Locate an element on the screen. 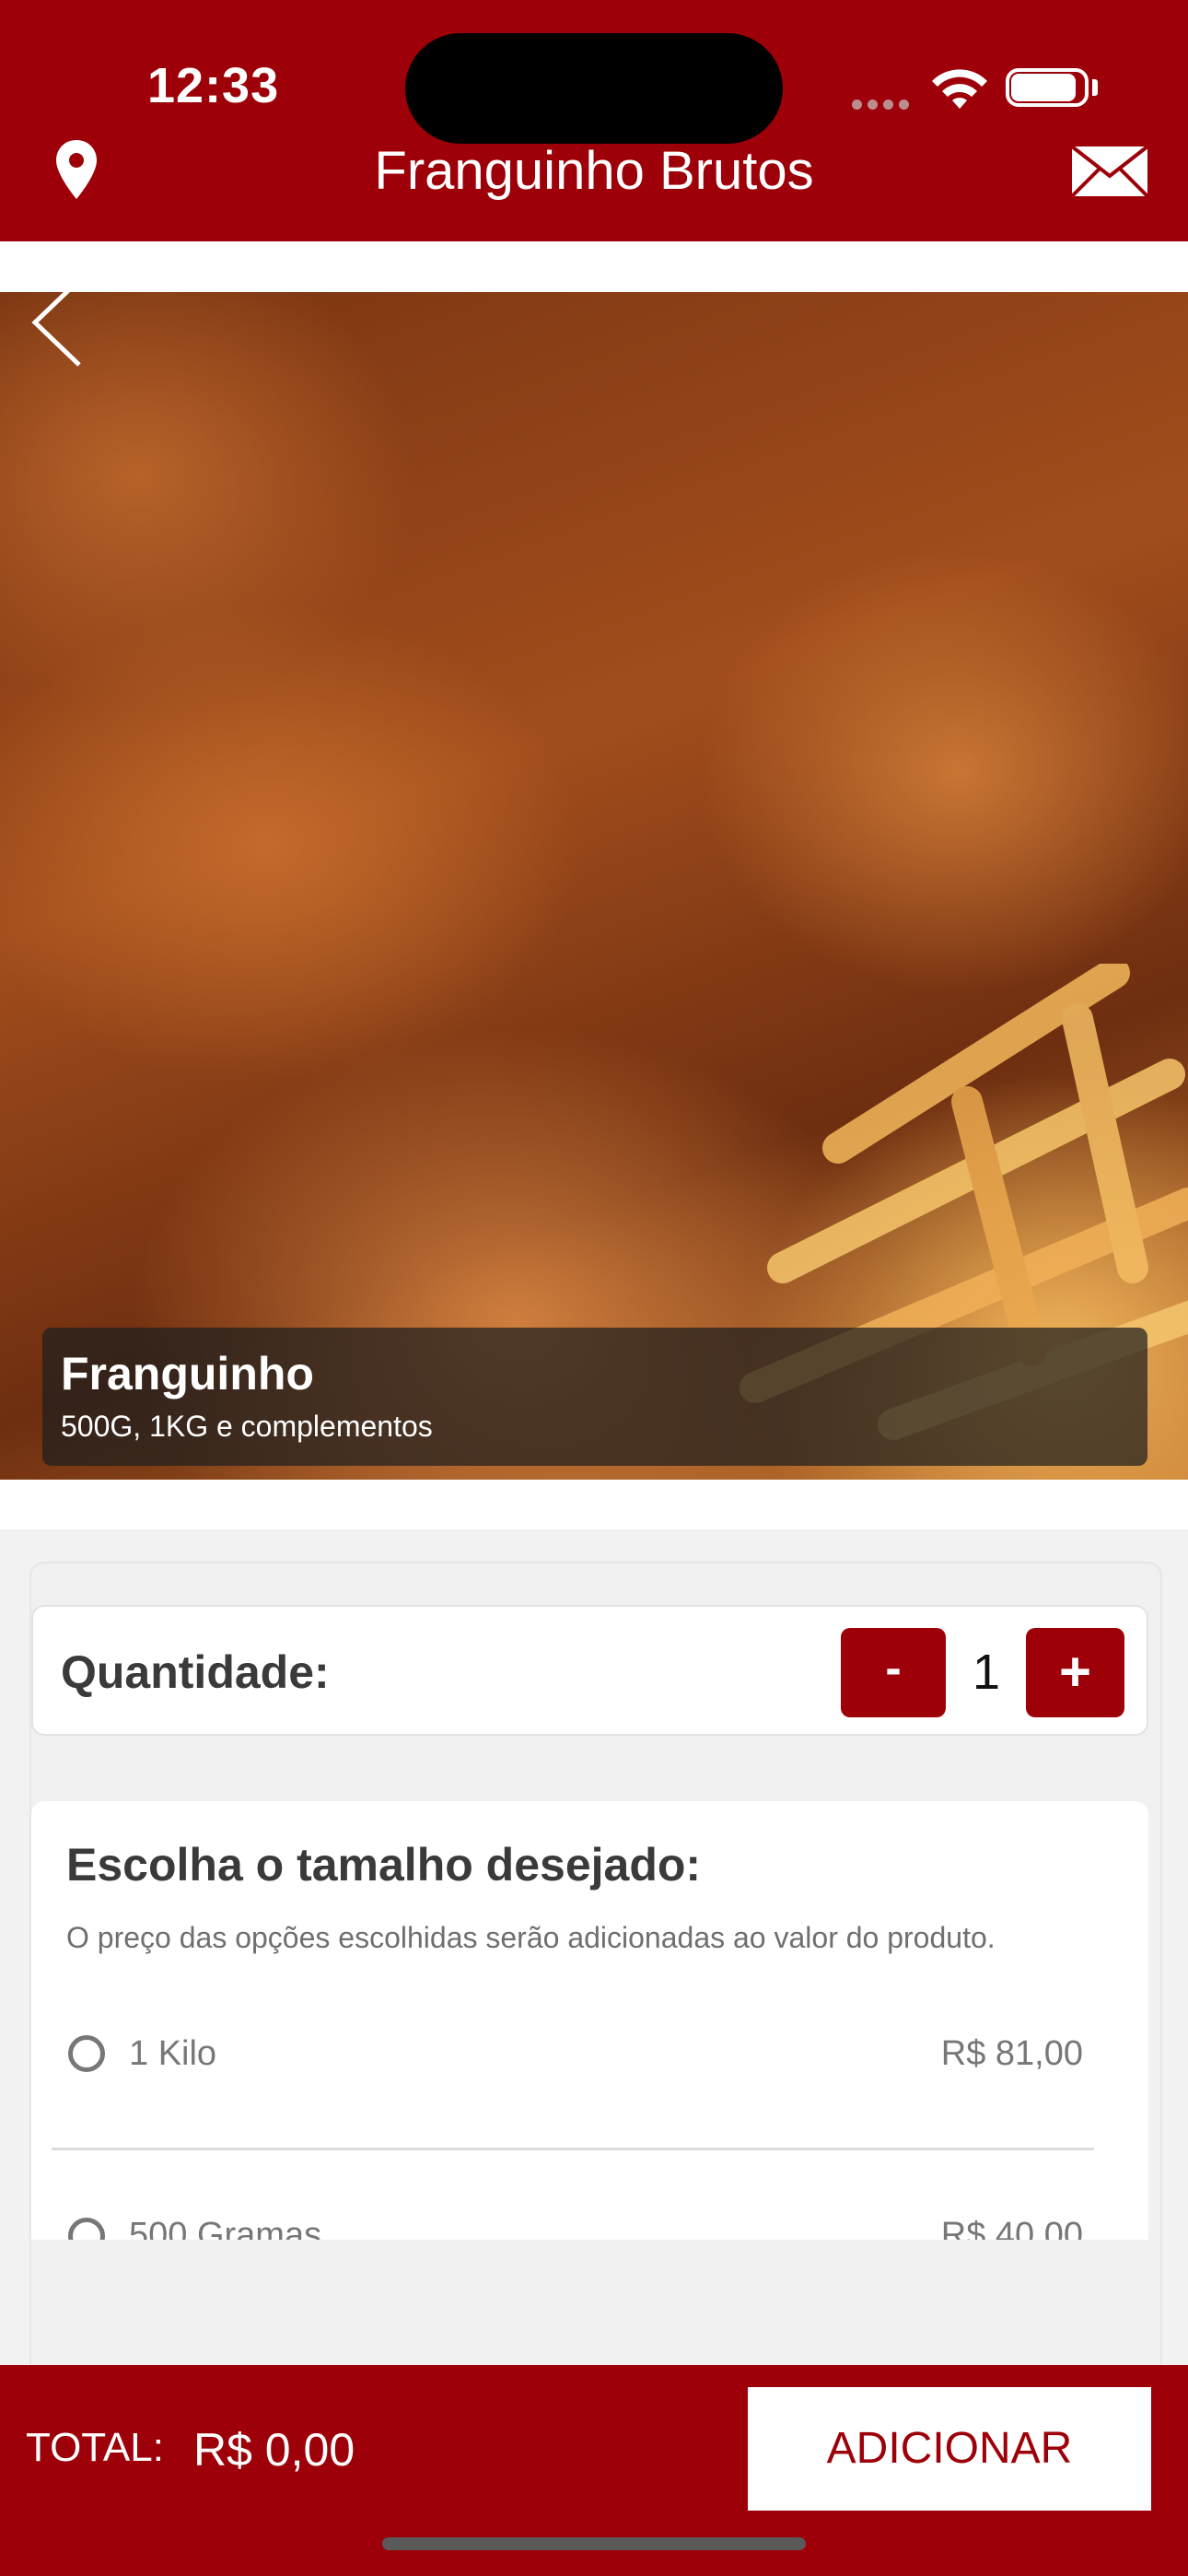 This screenshot has width=1188, height=2576. cellular-signal-icon is located at coordinates (883, 106).